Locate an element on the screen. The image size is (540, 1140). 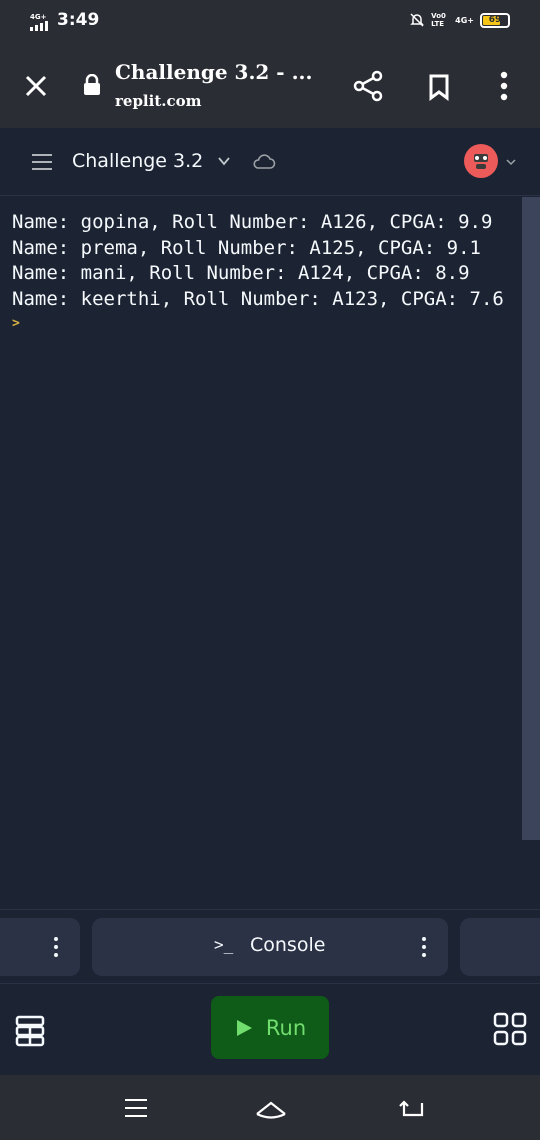
console-scrollbar is located at coordinates (531, 518).